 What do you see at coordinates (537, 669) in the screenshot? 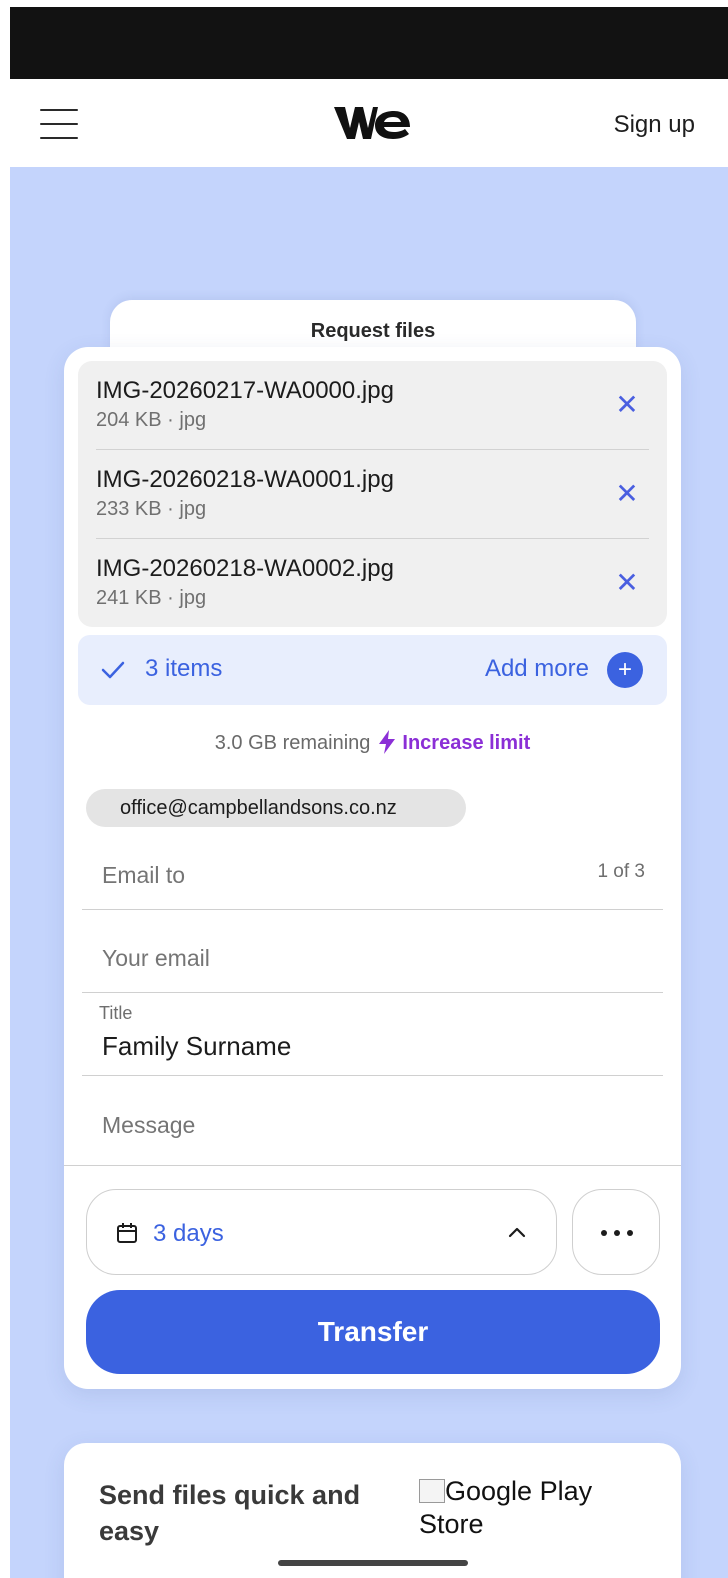
I see `add-more-button: Add more` at bounding box center [537, 669].